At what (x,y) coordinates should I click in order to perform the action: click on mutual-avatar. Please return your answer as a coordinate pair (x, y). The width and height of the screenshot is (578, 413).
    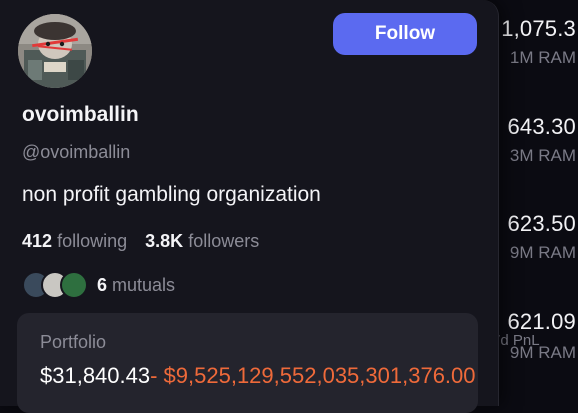
    Looking at the image, I should click on (74, 285).